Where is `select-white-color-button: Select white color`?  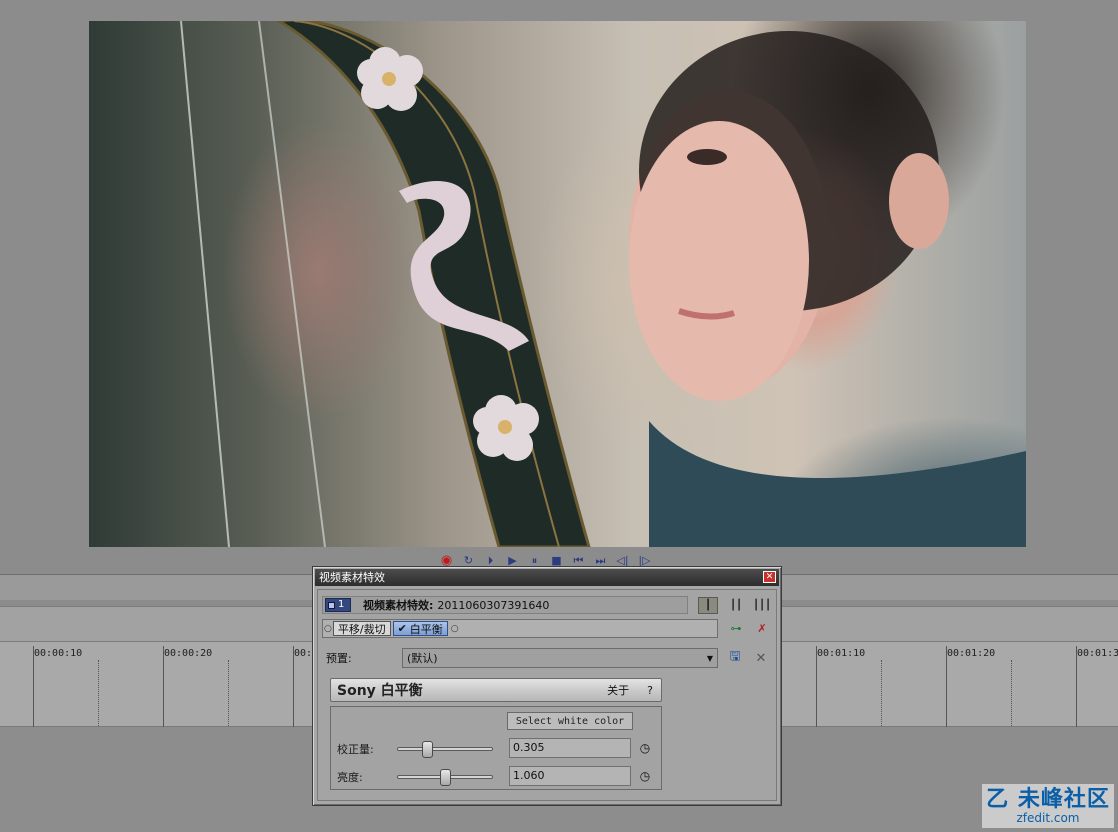 select-white-color-button: Select white color is located at coordinates (570, 721).